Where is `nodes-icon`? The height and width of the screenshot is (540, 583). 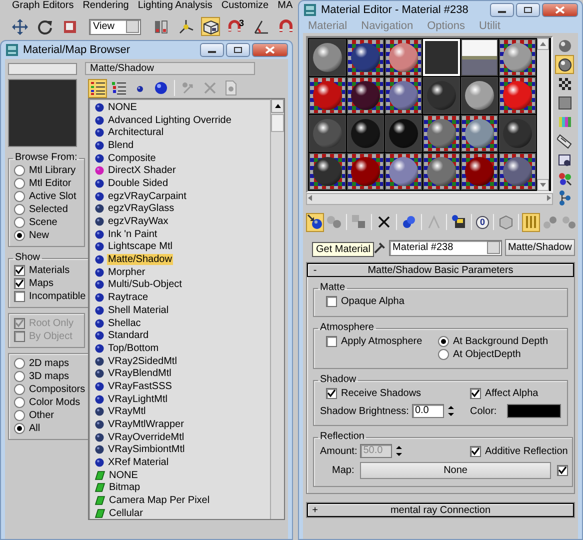 nodes-icon is located at coordinates (550, 222).